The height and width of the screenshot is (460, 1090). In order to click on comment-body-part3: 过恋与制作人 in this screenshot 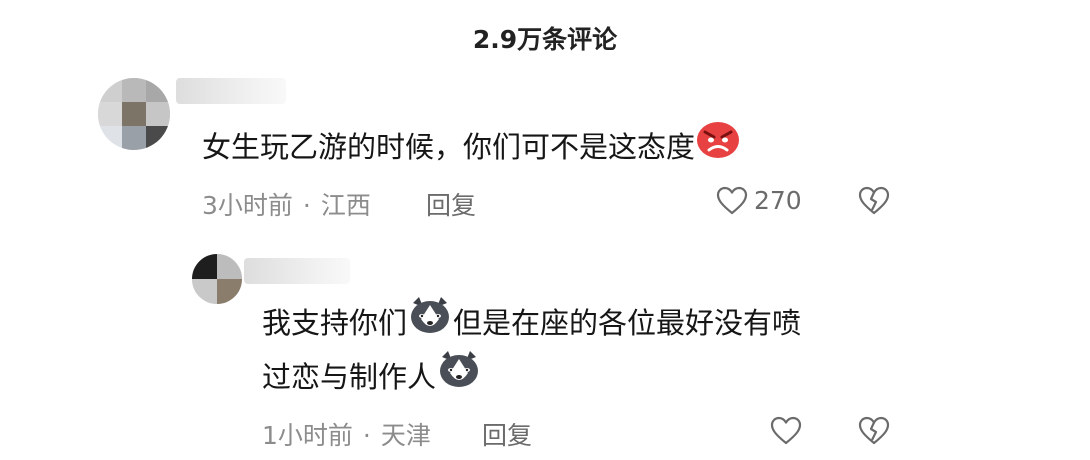, I will do `click(349, 377)`.